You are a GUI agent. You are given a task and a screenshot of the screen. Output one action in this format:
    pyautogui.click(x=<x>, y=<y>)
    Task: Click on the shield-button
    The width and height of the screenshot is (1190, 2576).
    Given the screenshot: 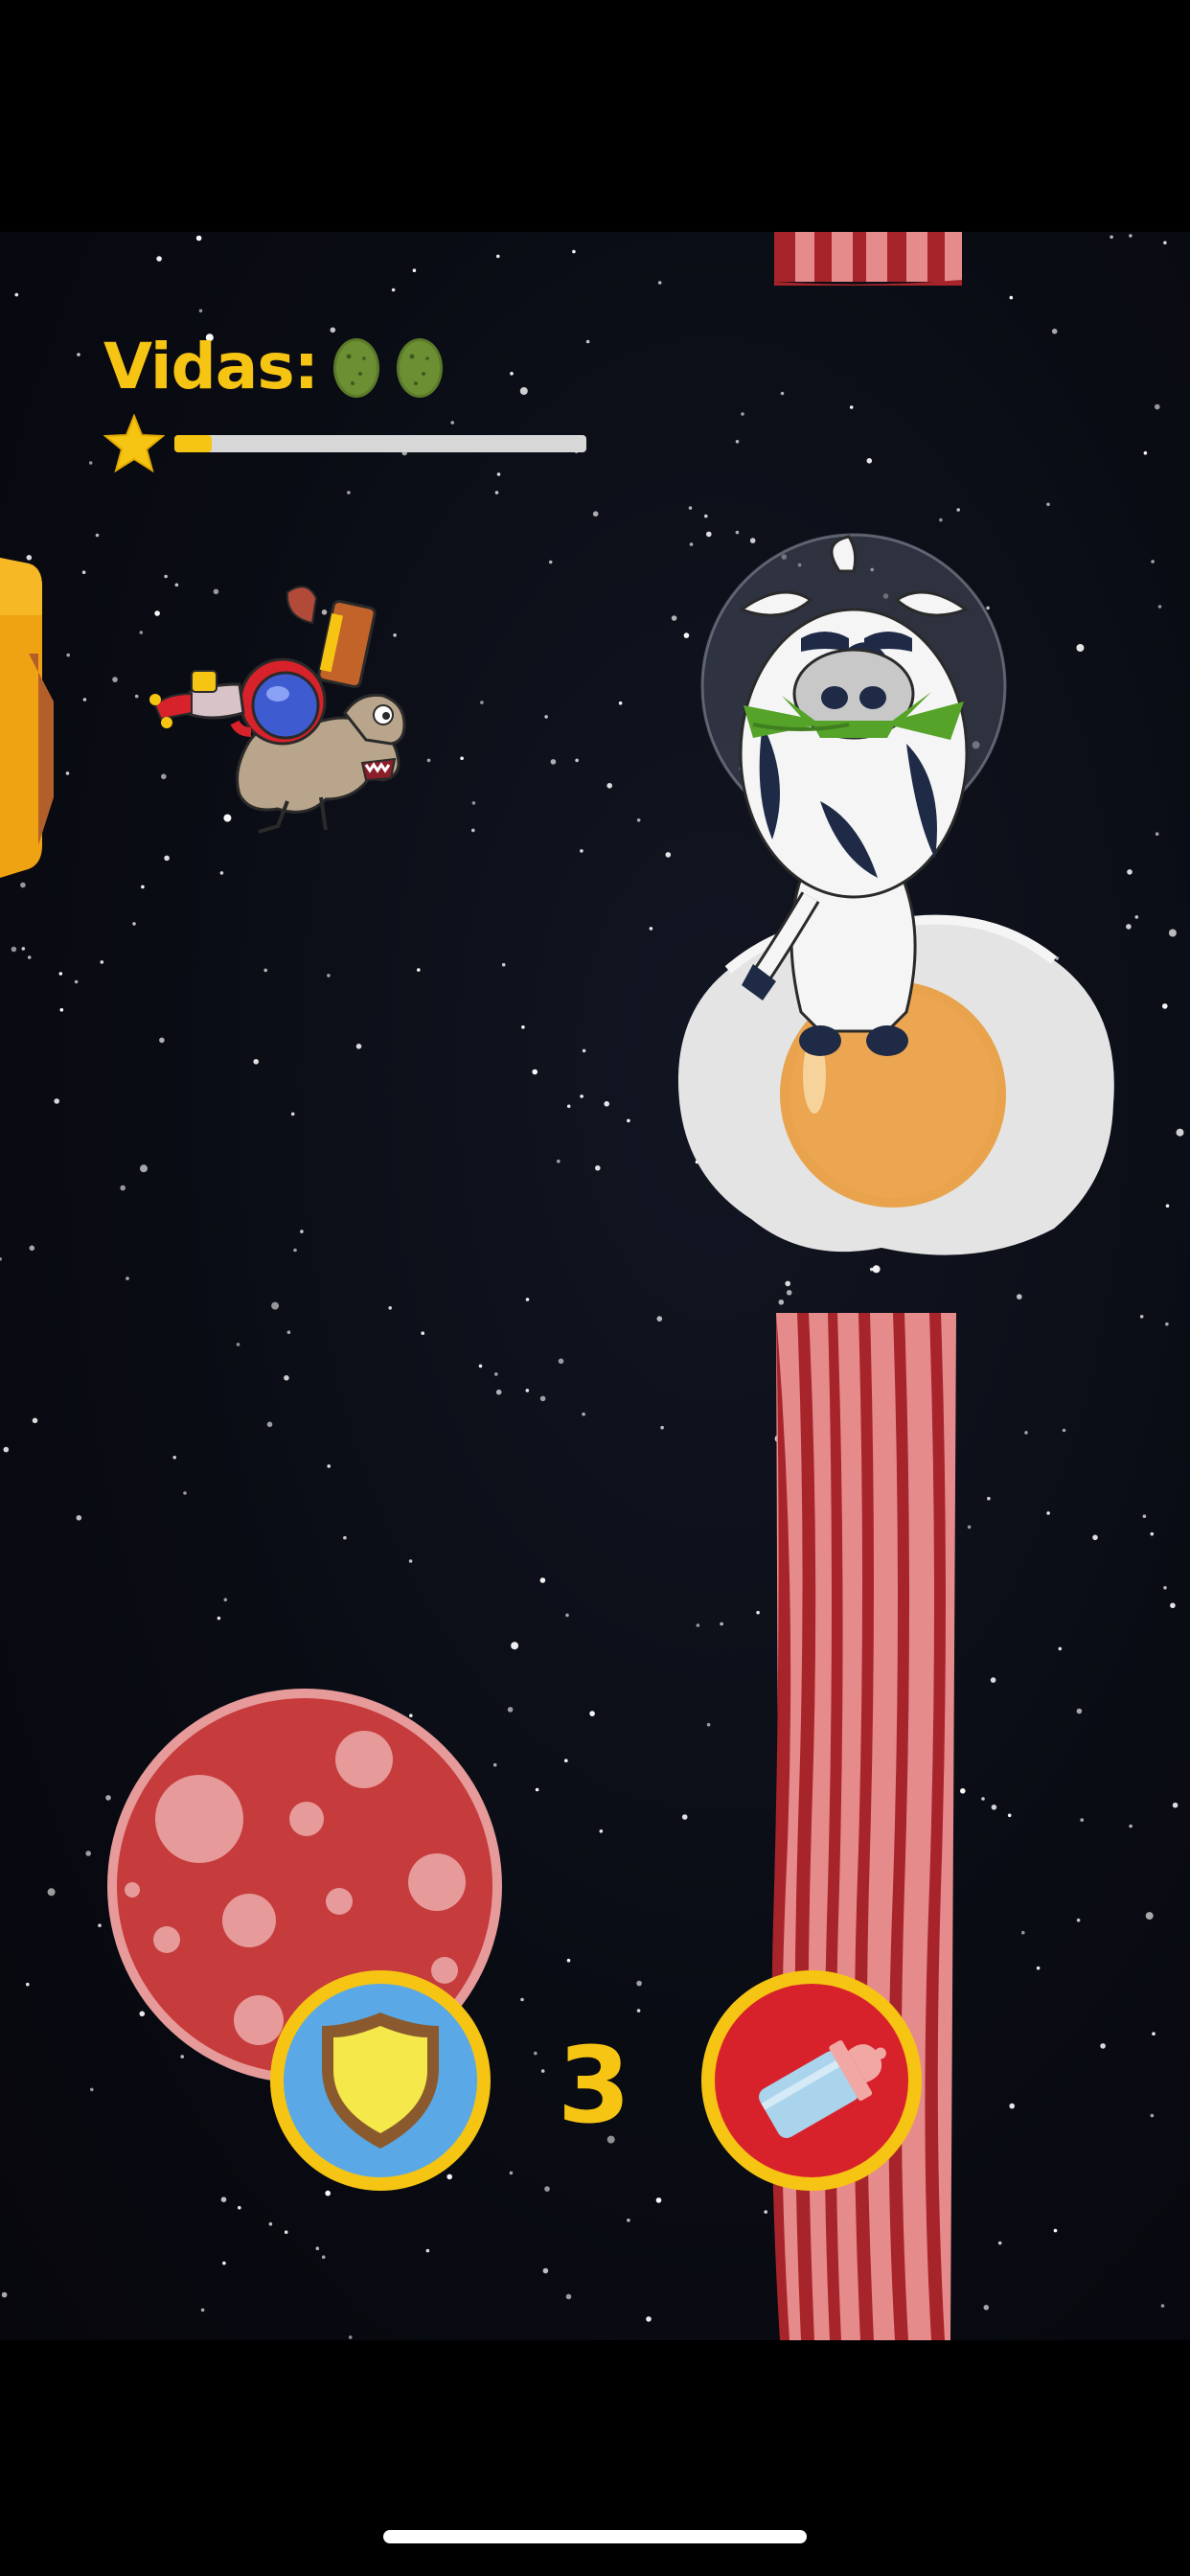 What is the action you would take?
    pyautogui.click(x=381, y=2080)
    